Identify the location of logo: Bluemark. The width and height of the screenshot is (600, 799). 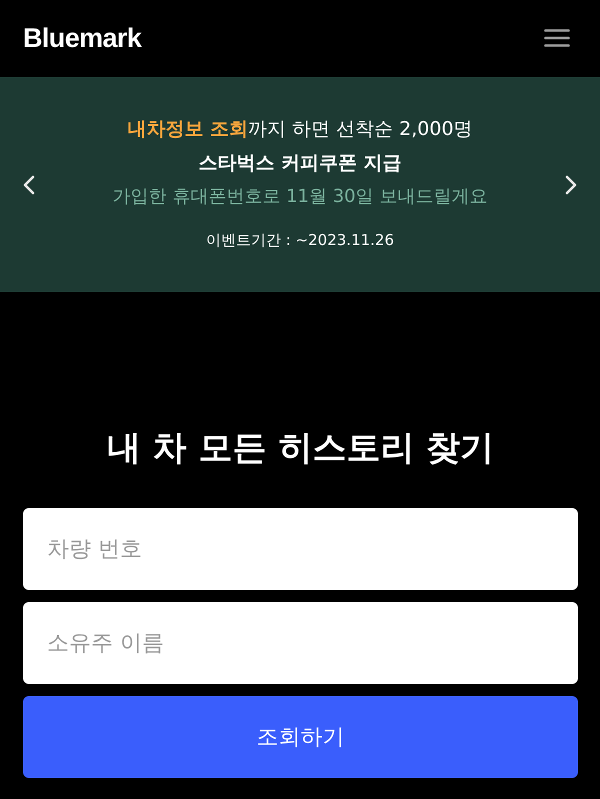
(82, 38).